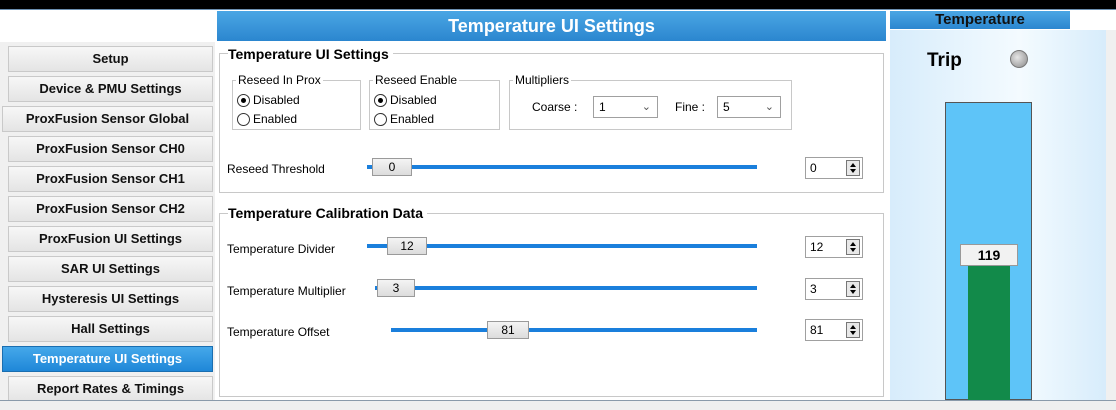 This screenshot has width=1116, height=410. Describe the element at coordinates (110, 59) in the screenshot. I see `sidebar-item: Setup` at that location.